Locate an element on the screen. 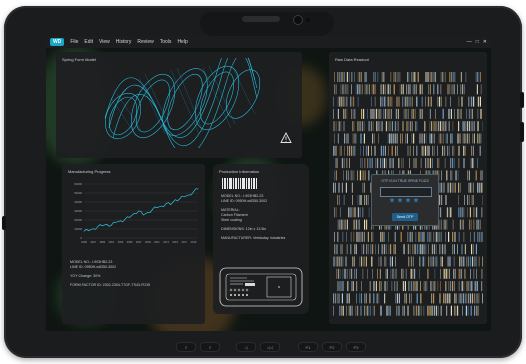 This screenshot has height=364, width=526. hw-rewind-button: ◁◁ is located at coordinates (270, 347).